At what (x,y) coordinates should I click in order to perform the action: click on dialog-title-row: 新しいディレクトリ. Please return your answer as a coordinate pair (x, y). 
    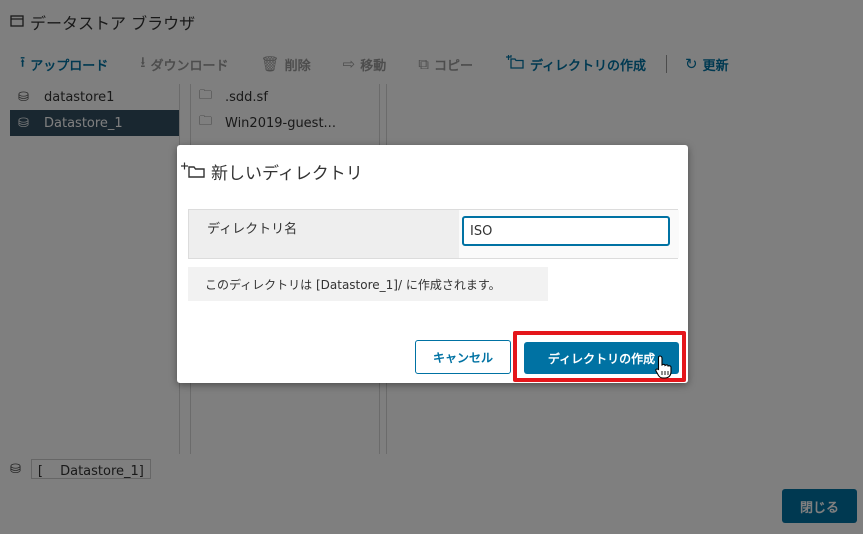
    Looking at the image, I should click on (272, 171).